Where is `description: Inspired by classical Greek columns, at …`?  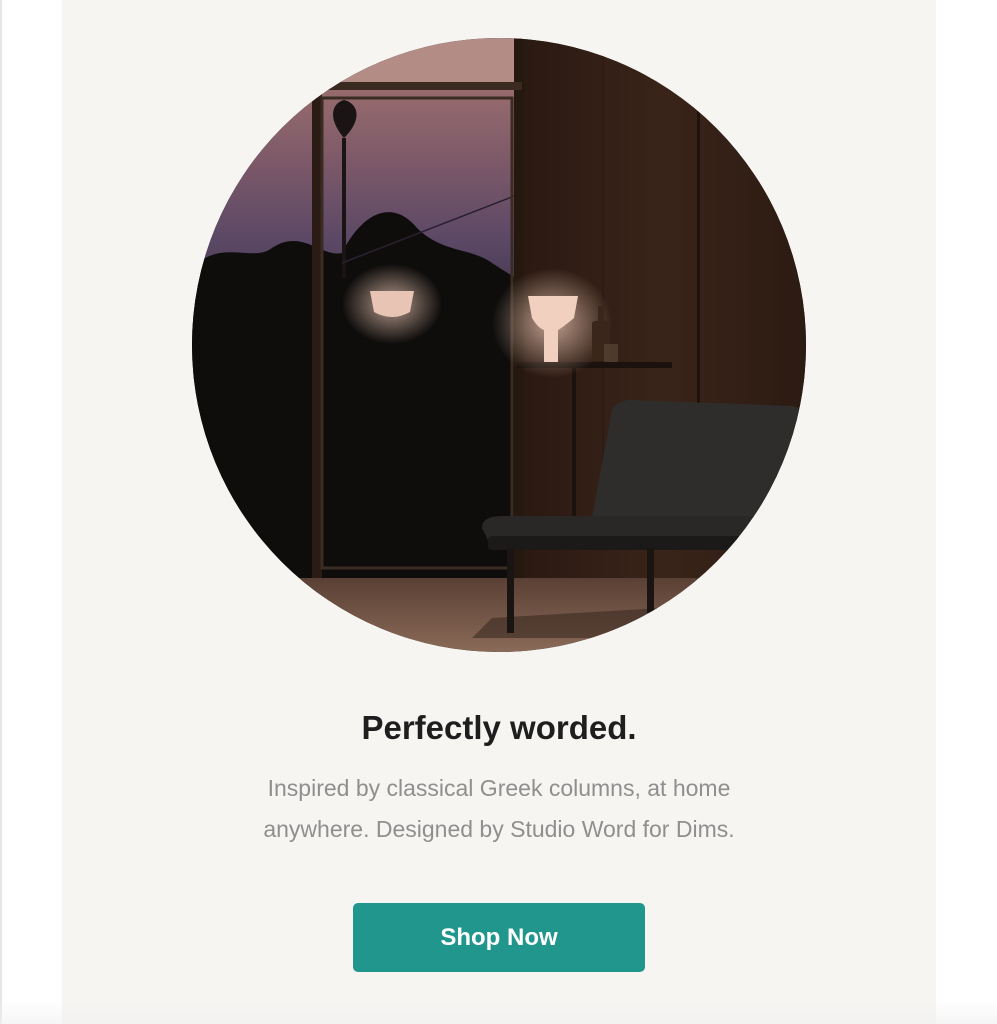 description: Inspired by classical Greek columns, at … is located at coordinates (499, 809).